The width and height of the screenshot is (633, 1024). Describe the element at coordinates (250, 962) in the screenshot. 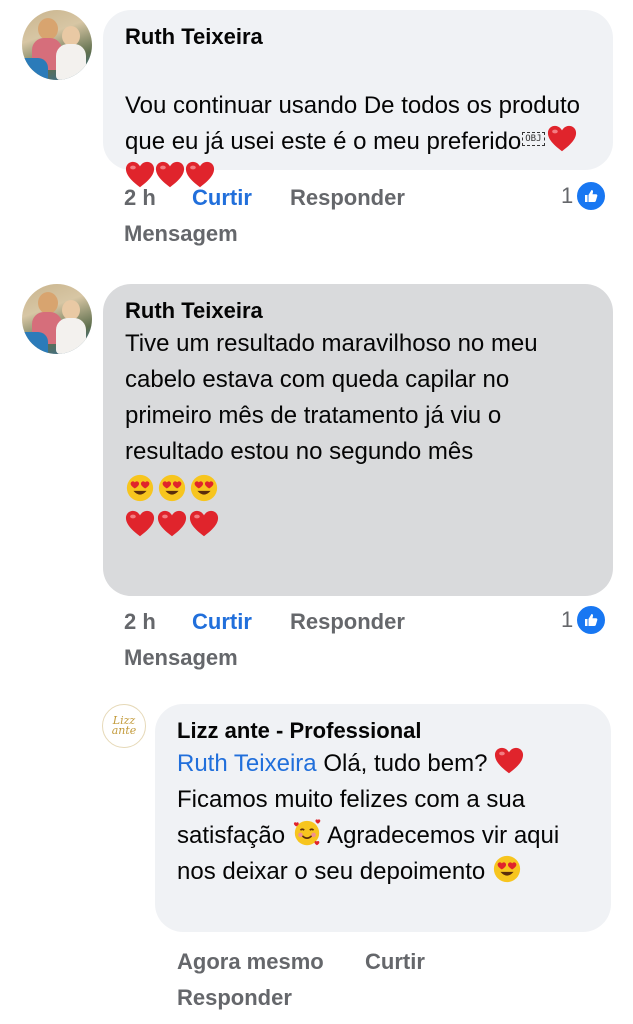

I see `reply-timestamp: Agora mesmo` at that location.